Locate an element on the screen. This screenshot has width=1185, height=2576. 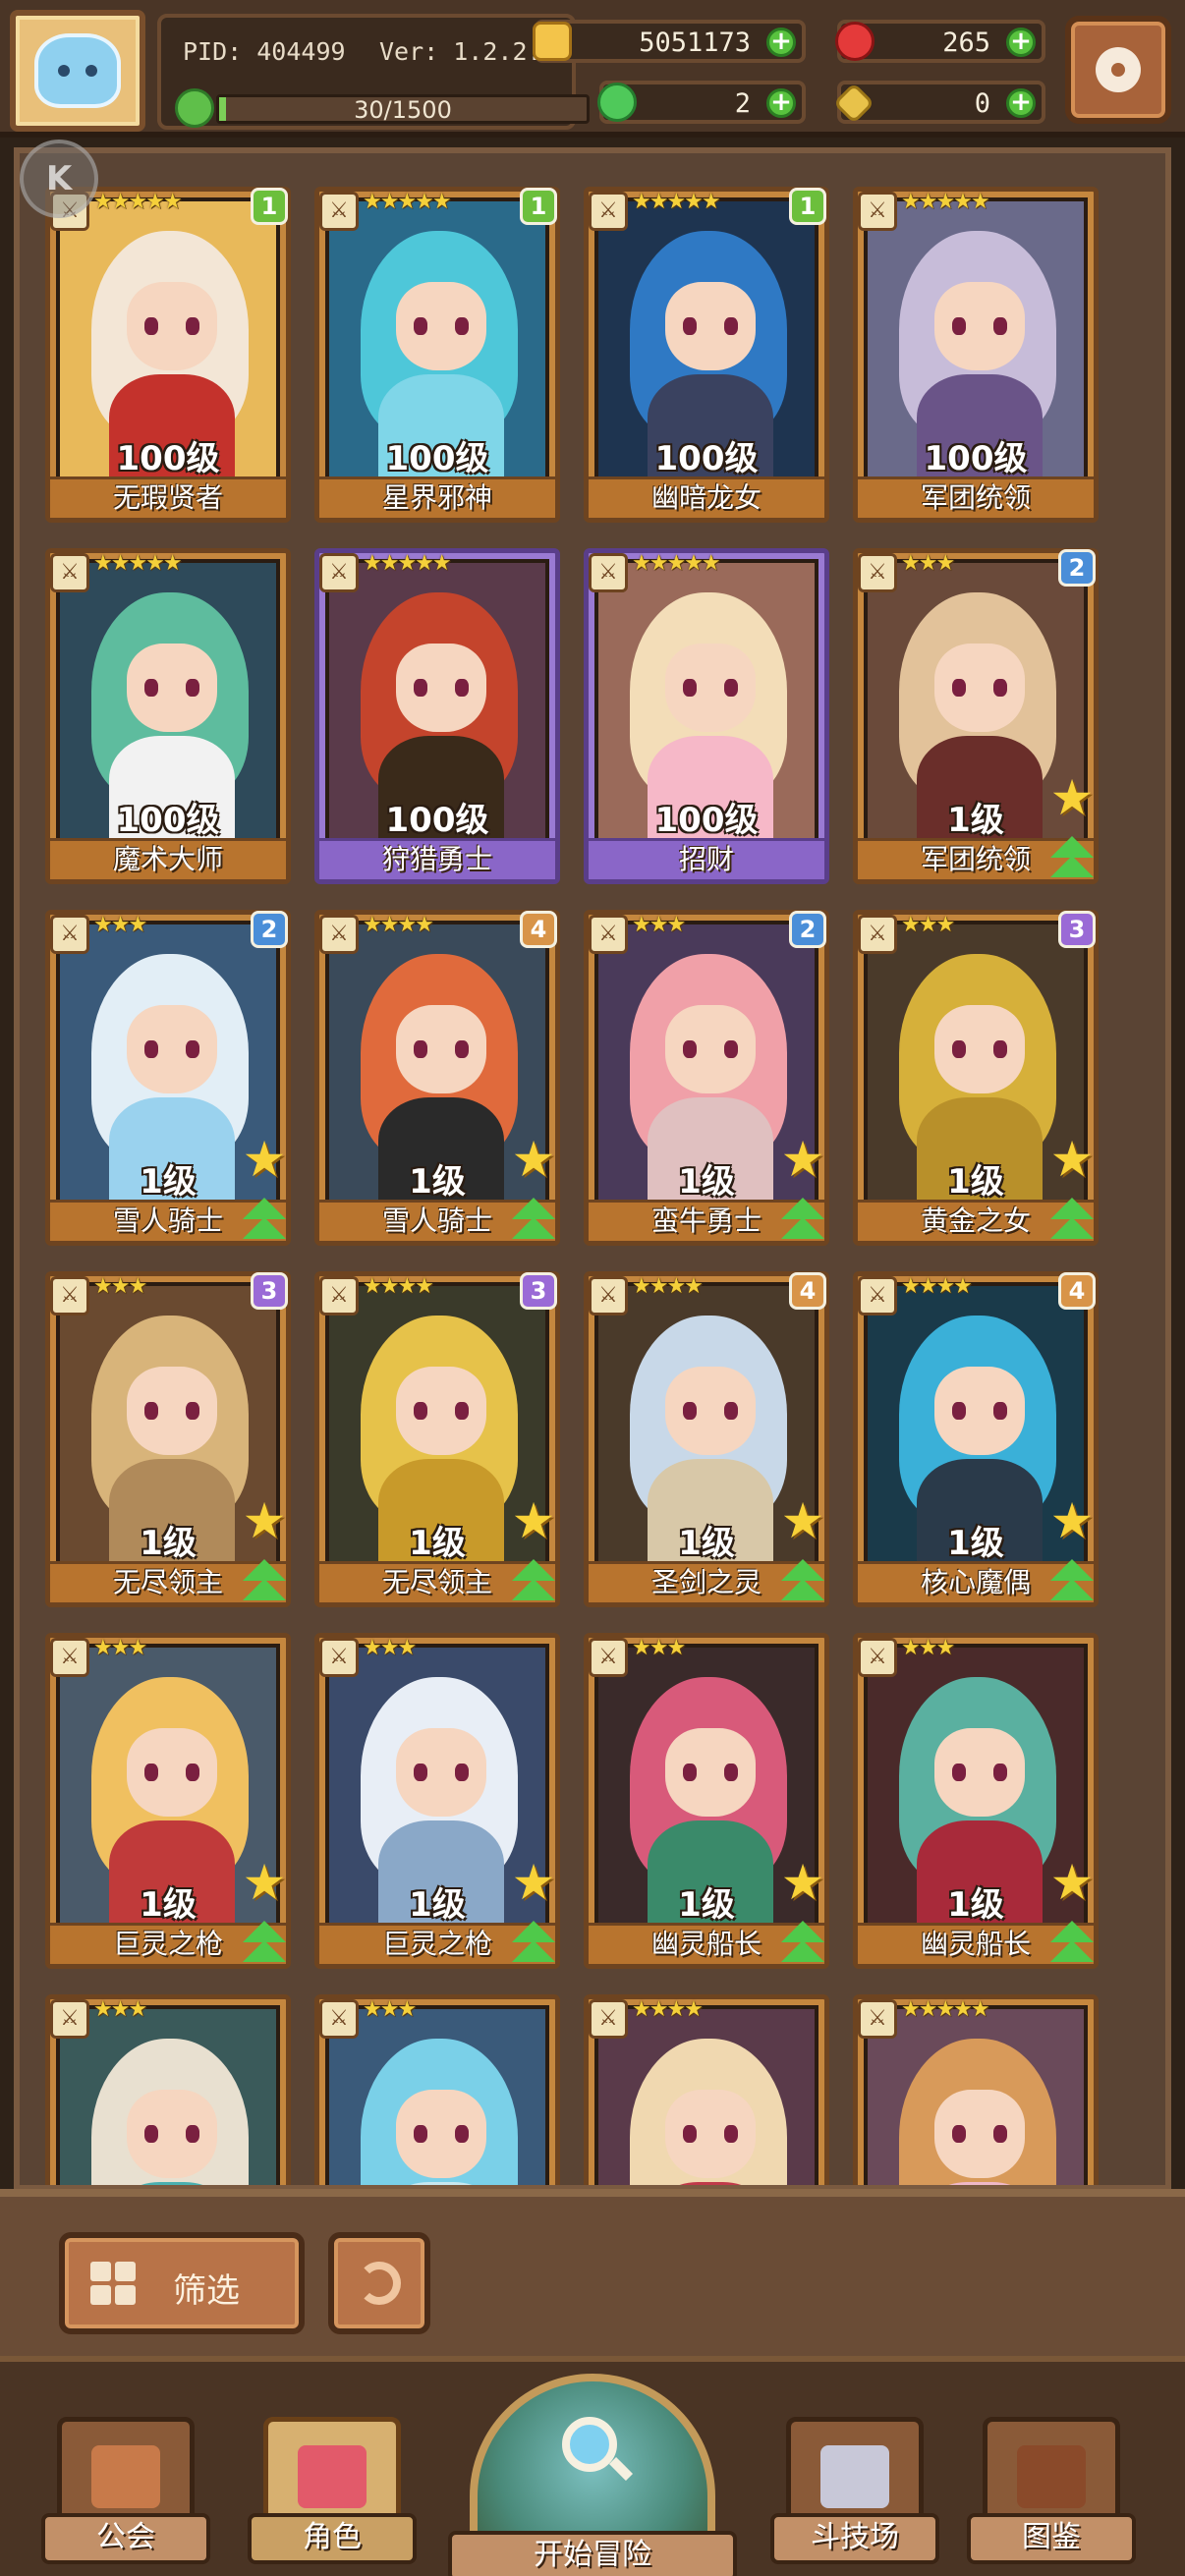
player-avatar is located at coordinates (77, 71).